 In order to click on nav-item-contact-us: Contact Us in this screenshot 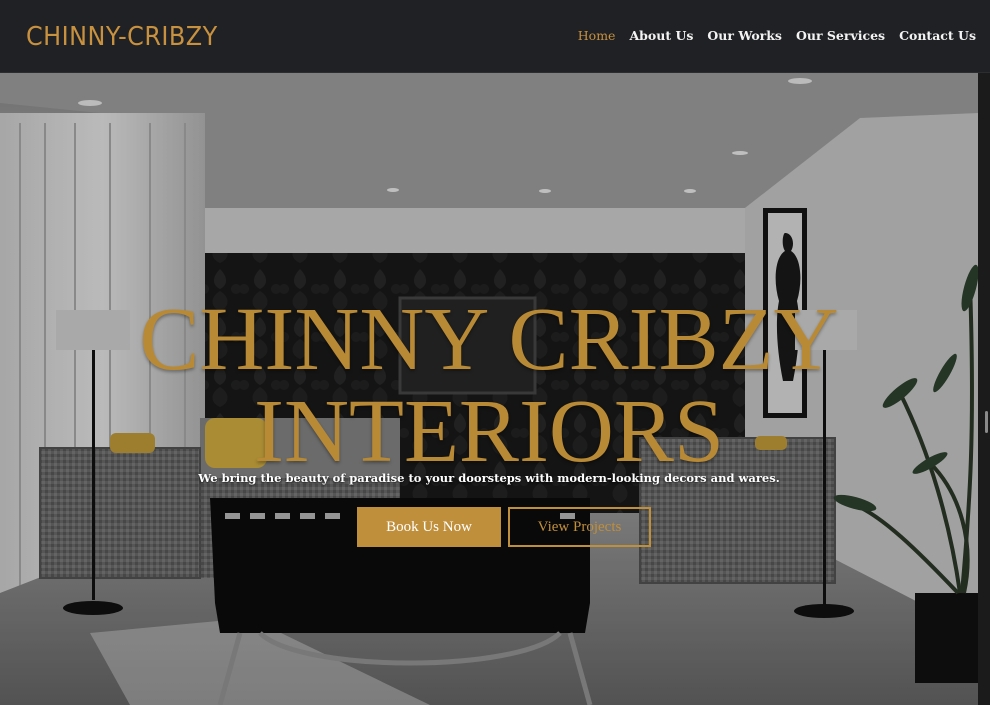, I will do `click(937, 35)`.